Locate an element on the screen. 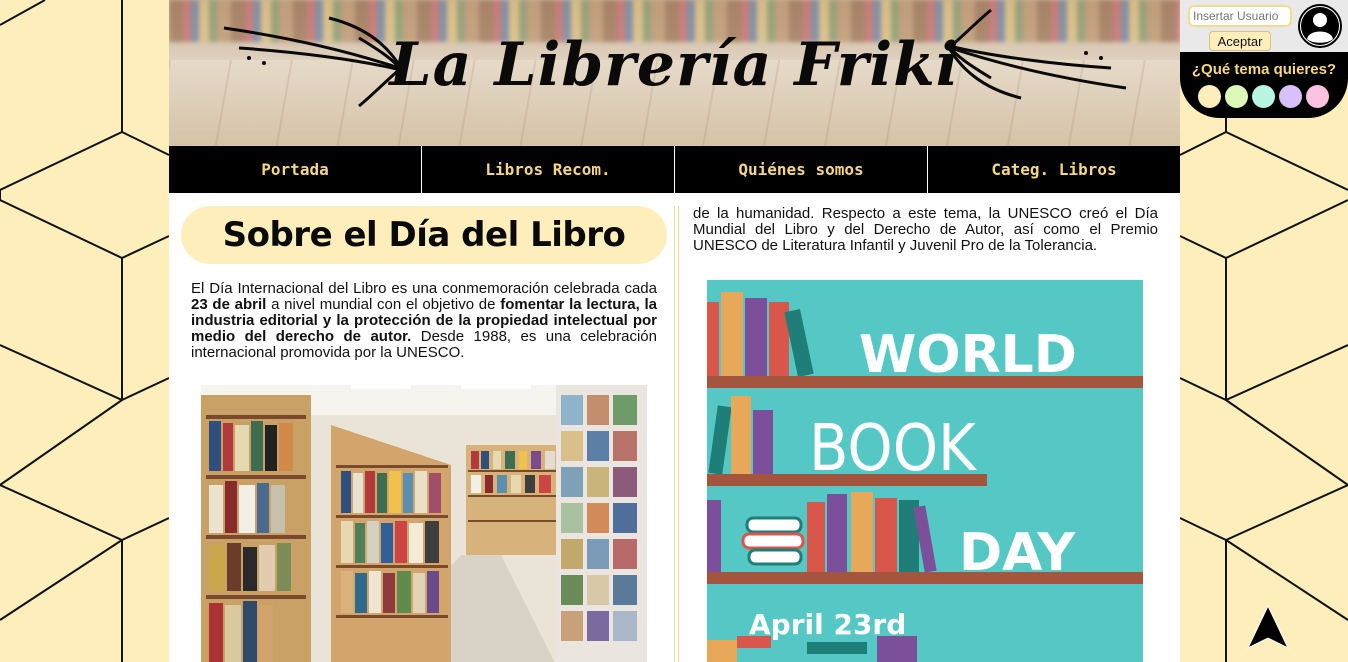 This screenshot has width=1348, height=662. username-input is located at coordinates (1240, 16).